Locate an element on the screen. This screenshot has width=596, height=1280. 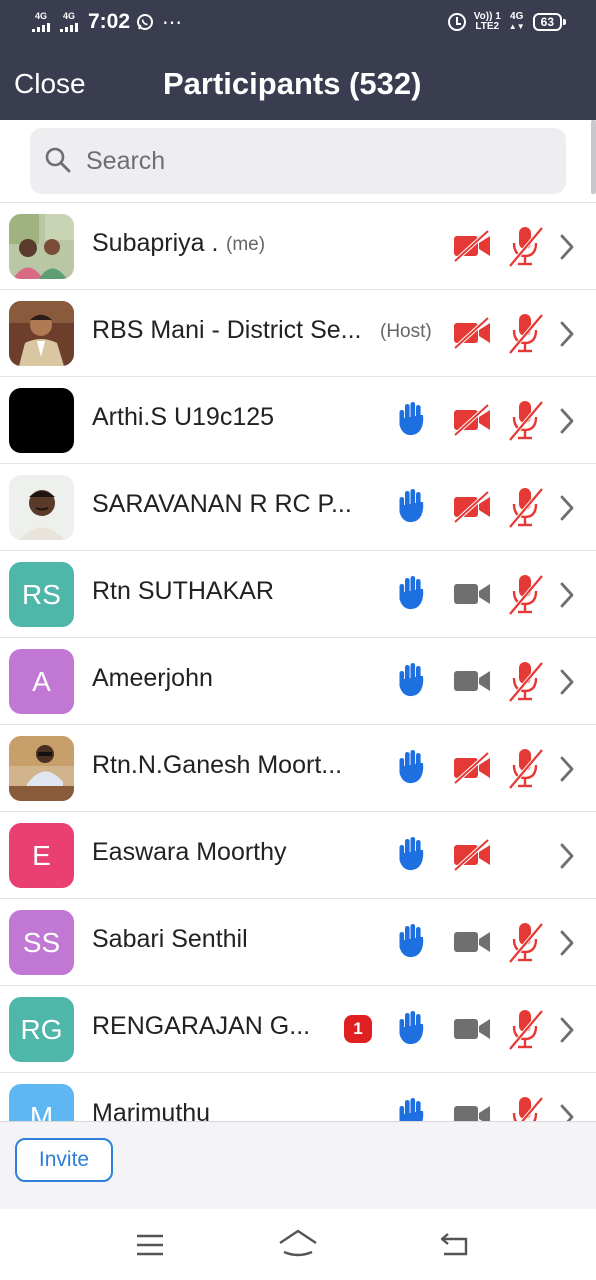
network-type-icon: 4G ▲▼ is located at coordinates (516, 21).